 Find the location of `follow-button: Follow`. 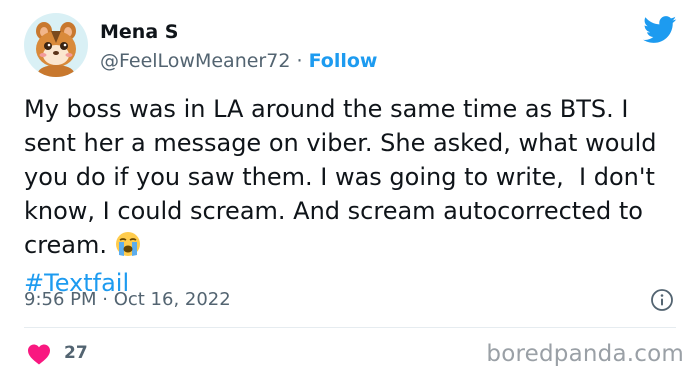

follow-button: Follow is located at coordinates (343, 61).